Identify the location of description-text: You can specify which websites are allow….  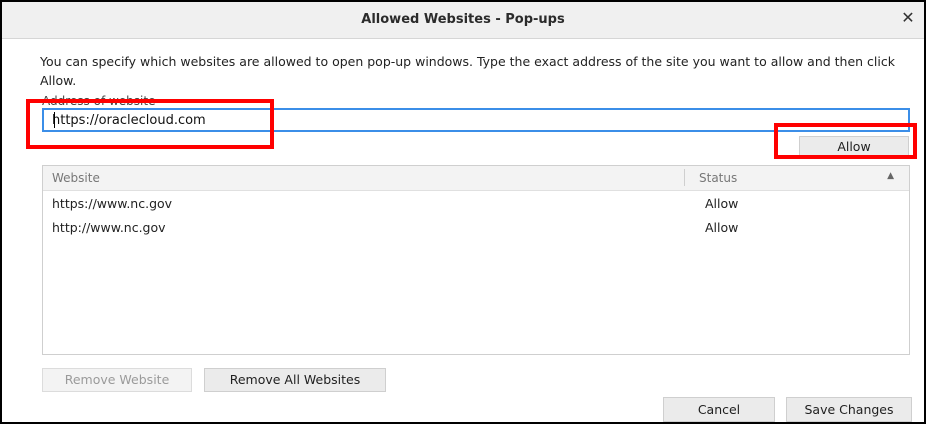
(467, 71).